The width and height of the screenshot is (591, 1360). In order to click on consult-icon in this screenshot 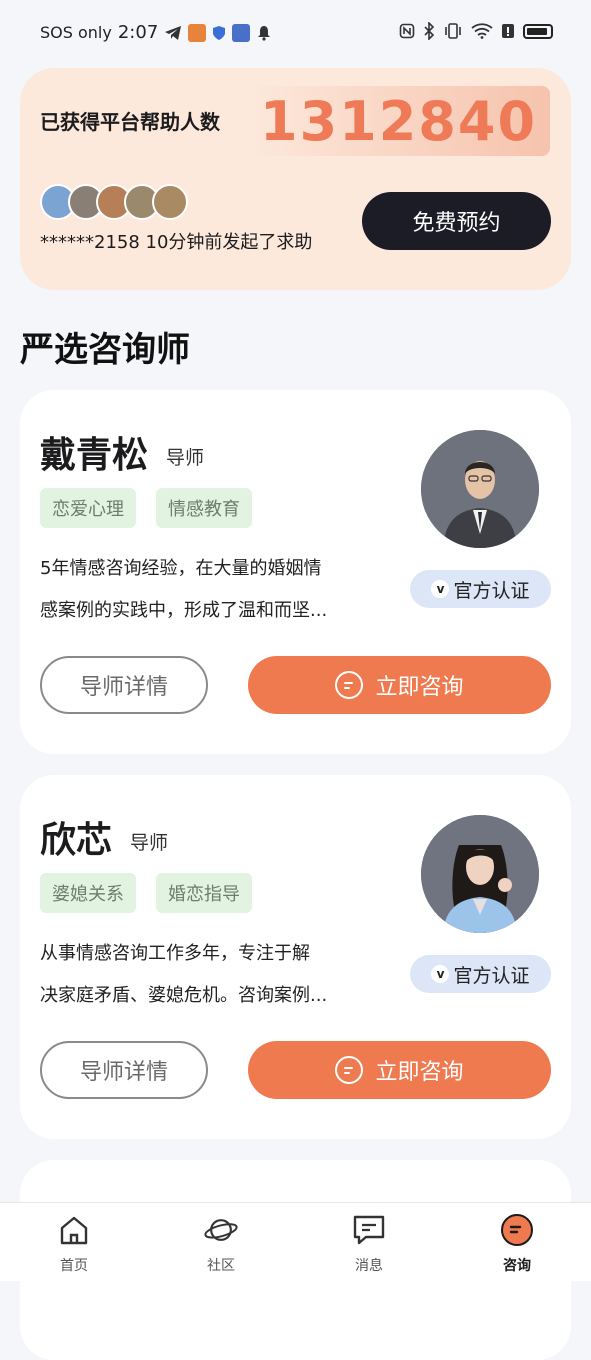, I will do `click(517, 1230)`.